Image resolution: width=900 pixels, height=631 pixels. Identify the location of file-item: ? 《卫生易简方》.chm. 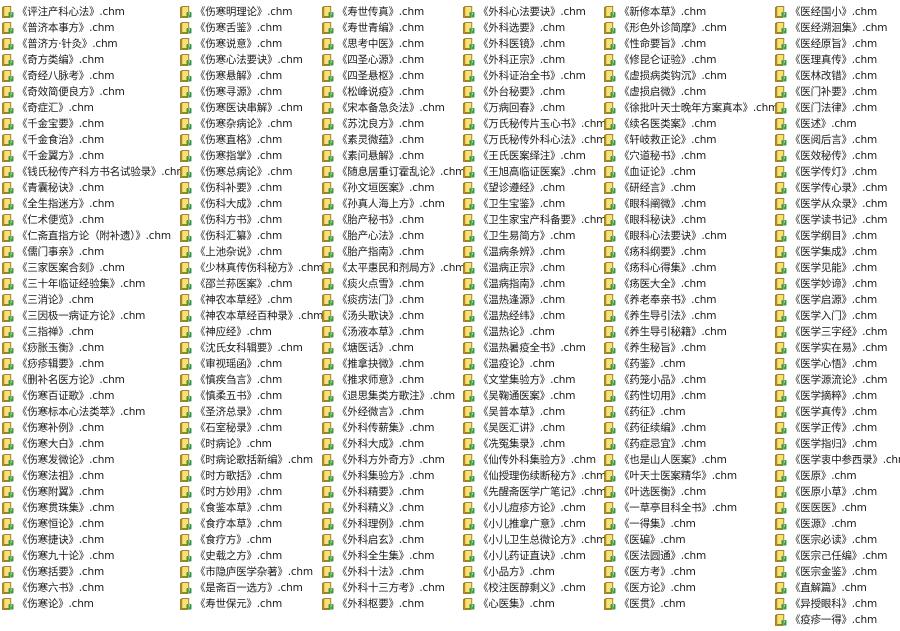
(534, 236).